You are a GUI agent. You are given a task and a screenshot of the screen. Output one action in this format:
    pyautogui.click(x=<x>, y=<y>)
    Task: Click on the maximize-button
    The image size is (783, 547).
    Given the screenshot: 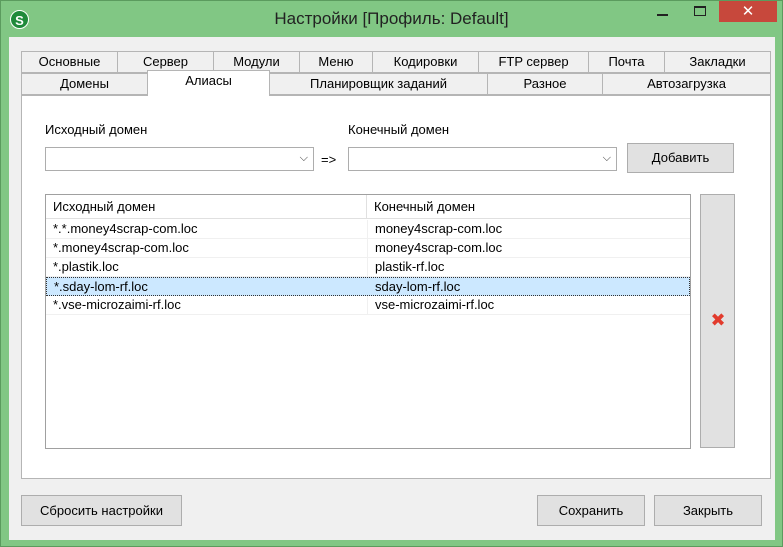 What is the action you would take?
    pyautogui.click(x=700, y=11)
    